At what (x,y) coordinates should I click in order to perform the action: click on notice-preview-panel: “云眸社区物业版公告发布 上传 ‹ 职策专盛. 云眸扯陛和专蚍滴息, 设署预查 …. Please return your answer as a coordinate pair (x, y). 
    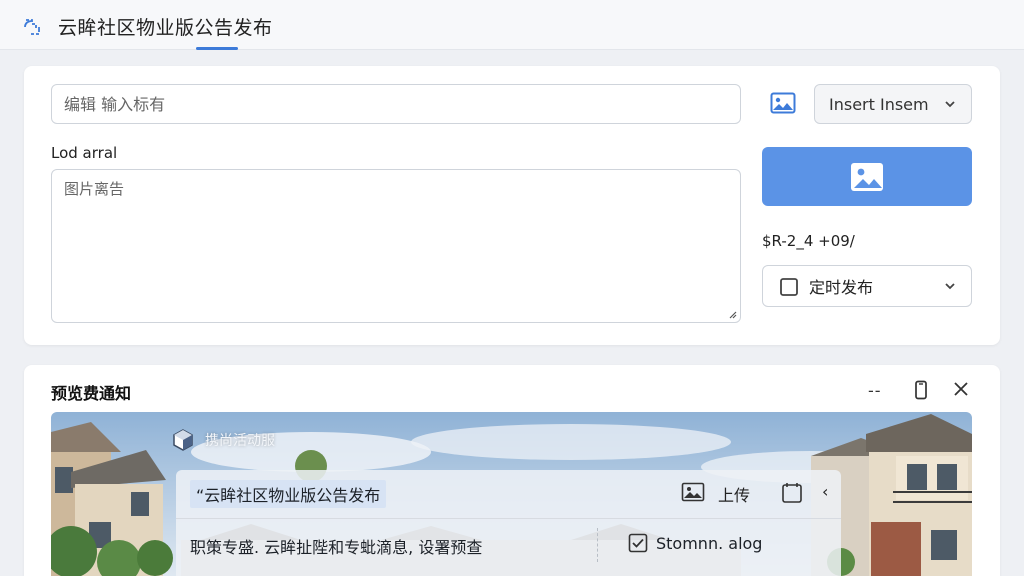
    Looking at the image, I should click on (508, 523).